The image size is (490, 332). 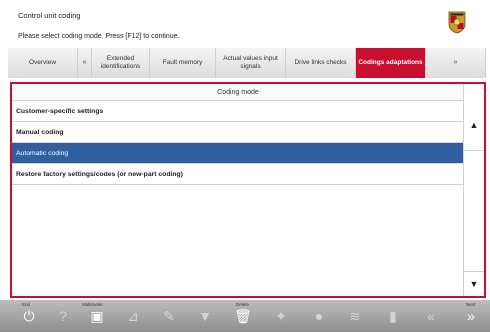 What do you see at coordinates (49, 15) in the screenshot?
I see `page-title: Control unit coding` at bounding box center [49, 15].